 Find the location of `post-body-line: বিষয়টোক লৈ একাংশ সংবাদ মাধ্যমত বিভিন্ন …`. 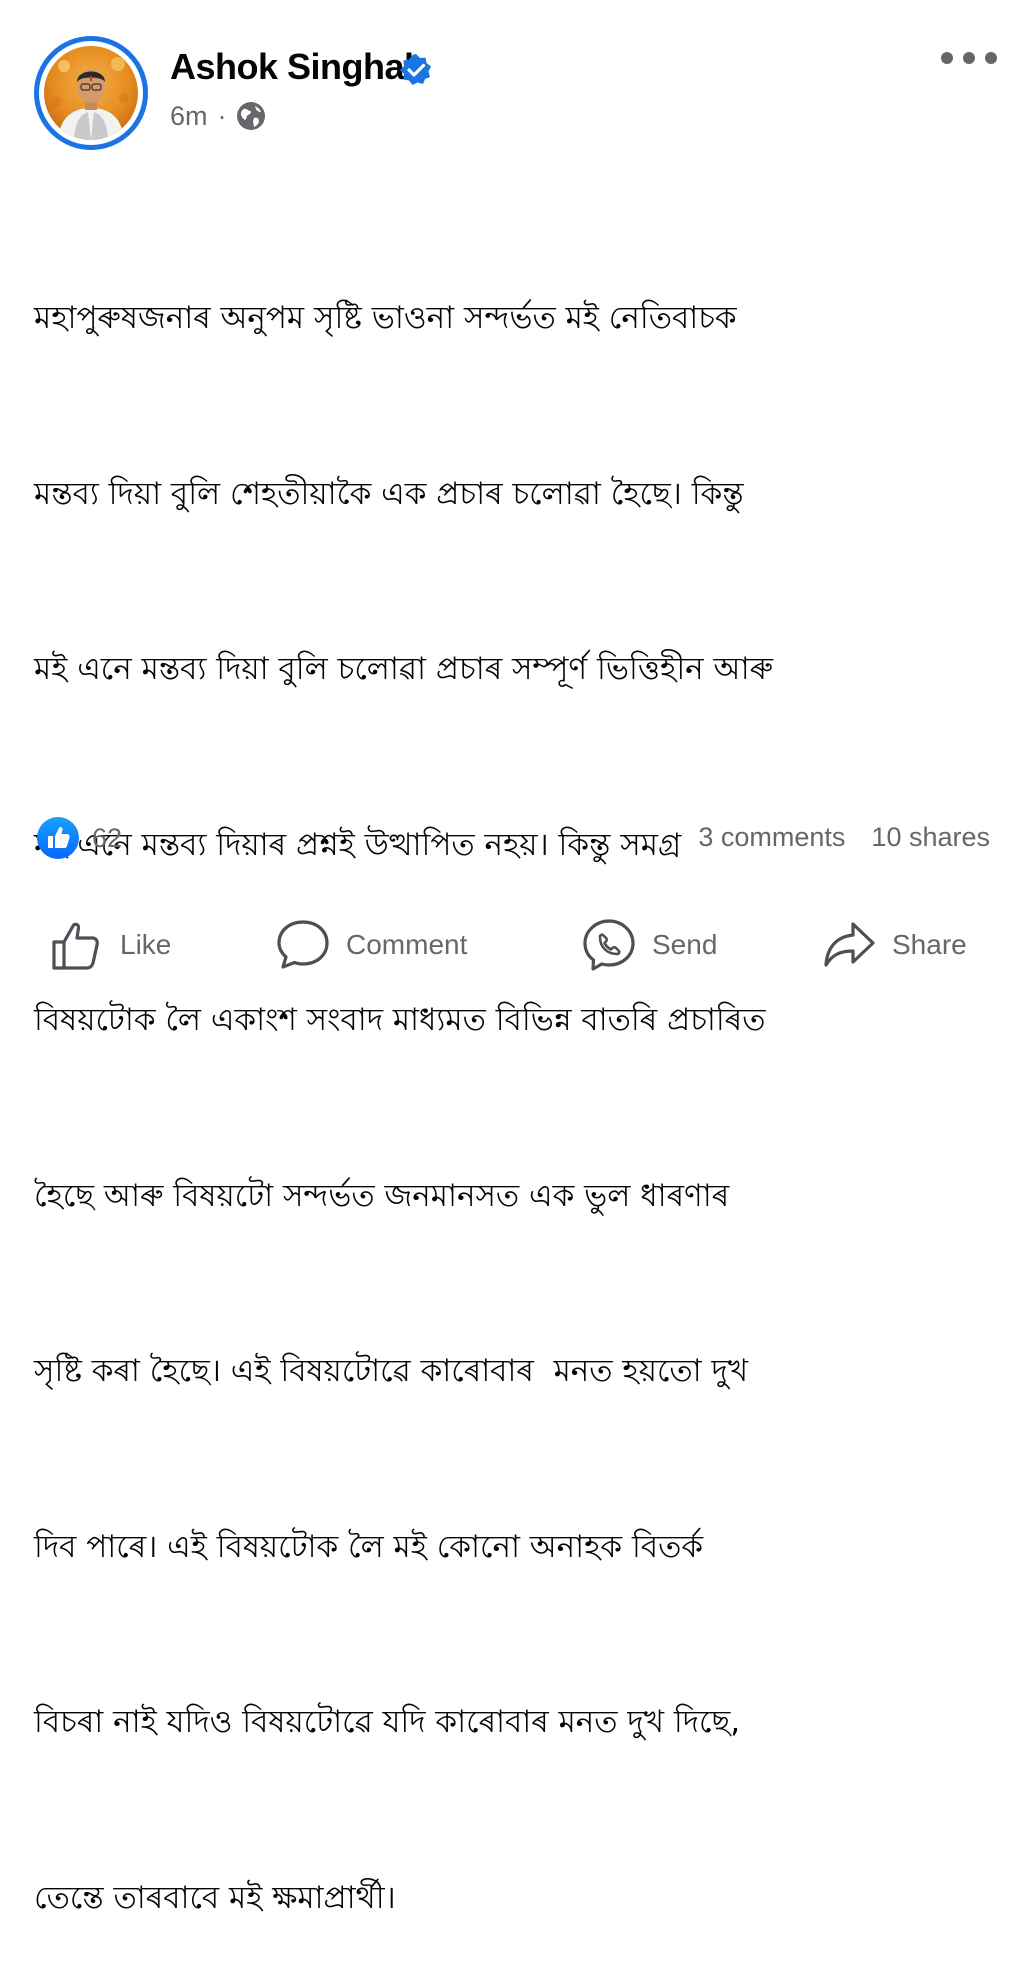

post-body-line: বিষয়টোক লৈ একাংশ সংবাদ মাধ্যমত বিভিন্ন … is located at coordinates (400, 1020).